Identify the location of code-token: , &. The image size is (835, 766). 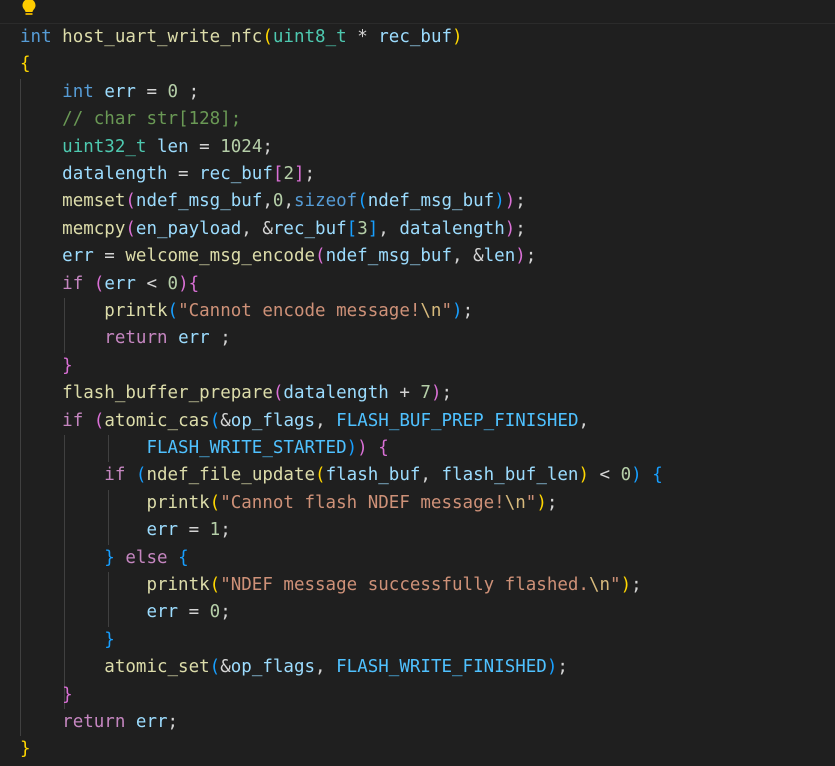
(257, 228).